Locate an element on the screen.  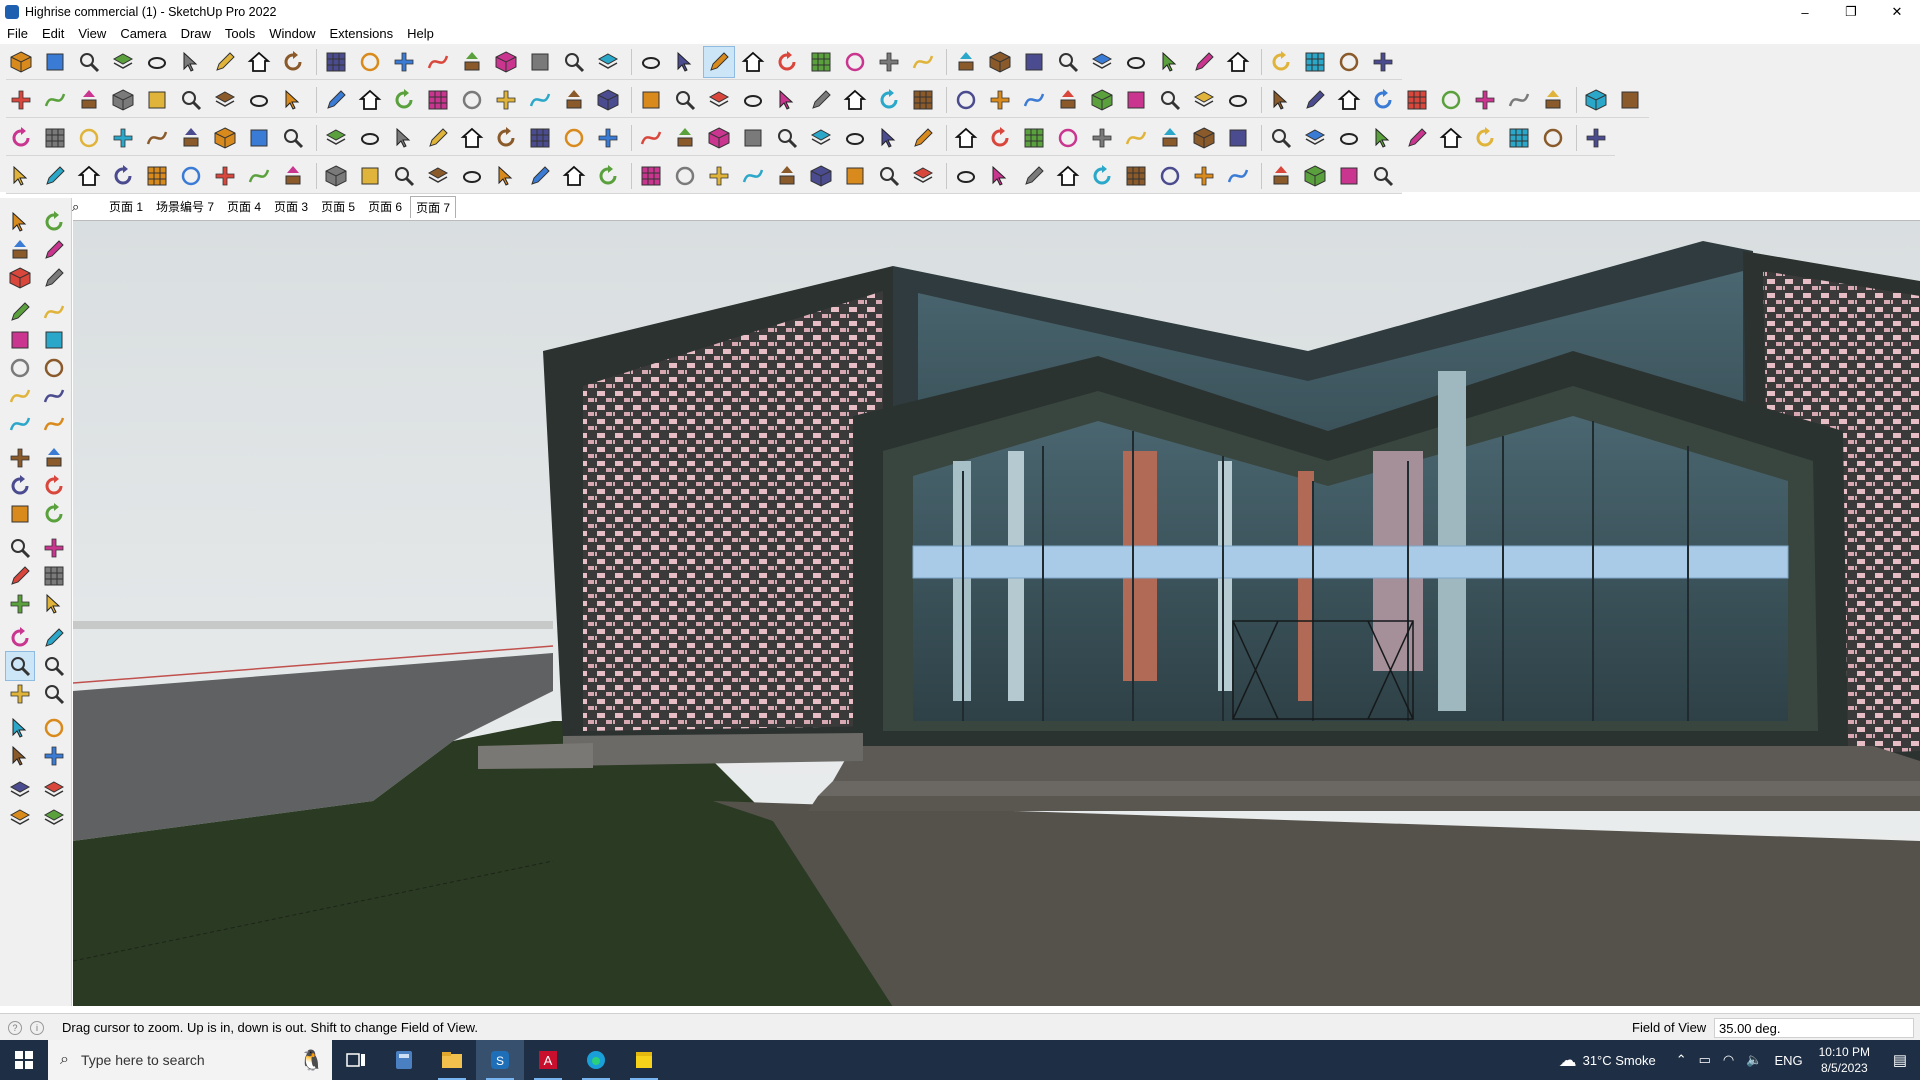
tool-box-icon is located at coordinates (20, 278).